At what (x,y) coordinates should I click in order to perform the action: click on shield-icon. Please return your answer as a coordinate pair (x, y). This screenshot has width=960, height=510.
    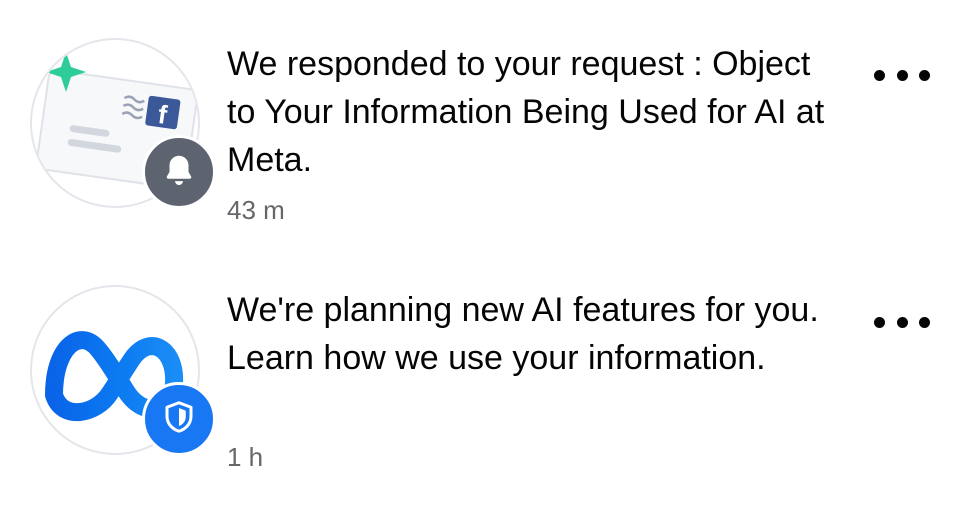
    Looking at the image, I should click on (179, 419).